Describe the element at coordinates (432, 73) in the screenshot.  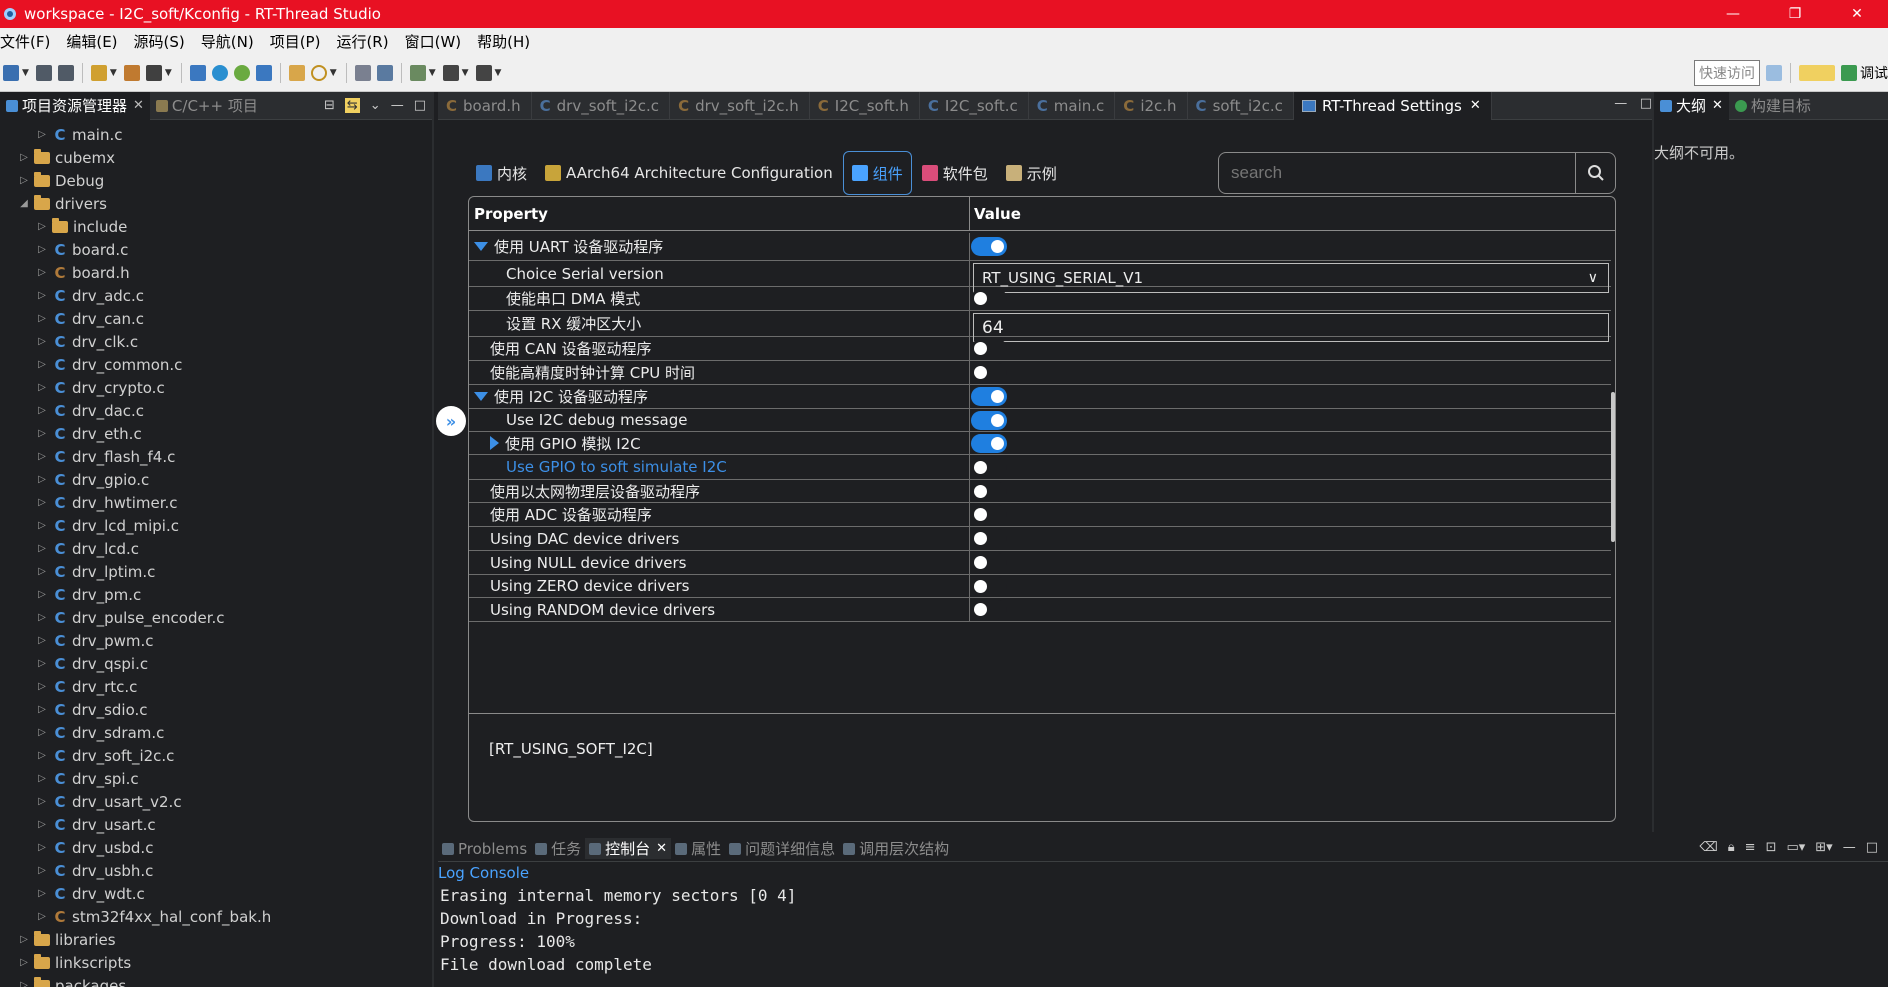
I see `annotation-dropdown-icon: ▼` at that location.